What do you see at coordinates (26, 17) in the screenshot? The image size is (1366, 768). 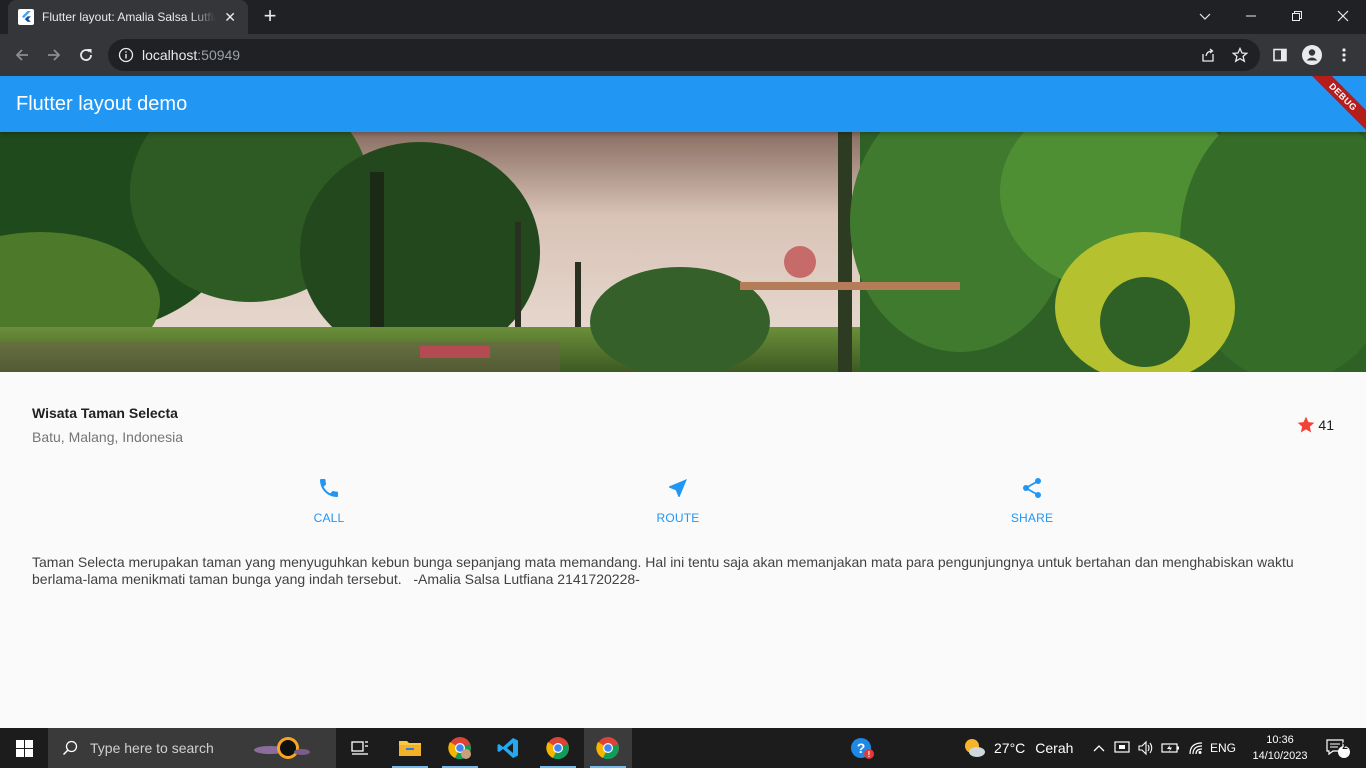 I see `flutter-icon` at bounding box center [26, 17].